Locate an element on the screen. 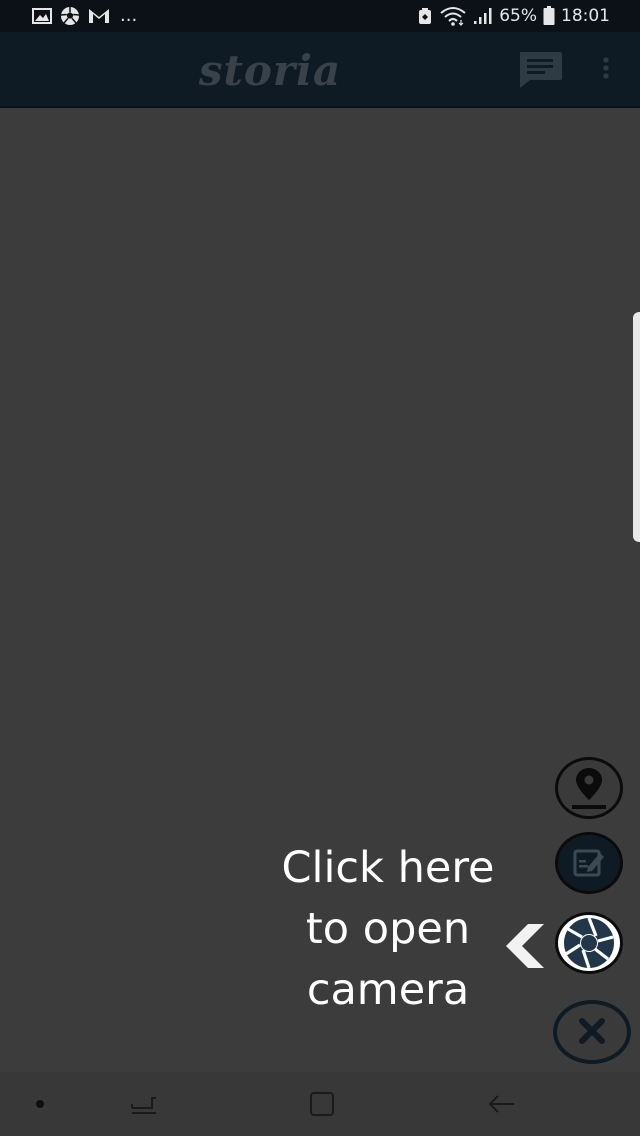 This screenshot has height=1136, width=640. back-button is located at coordinates (502, 1104).